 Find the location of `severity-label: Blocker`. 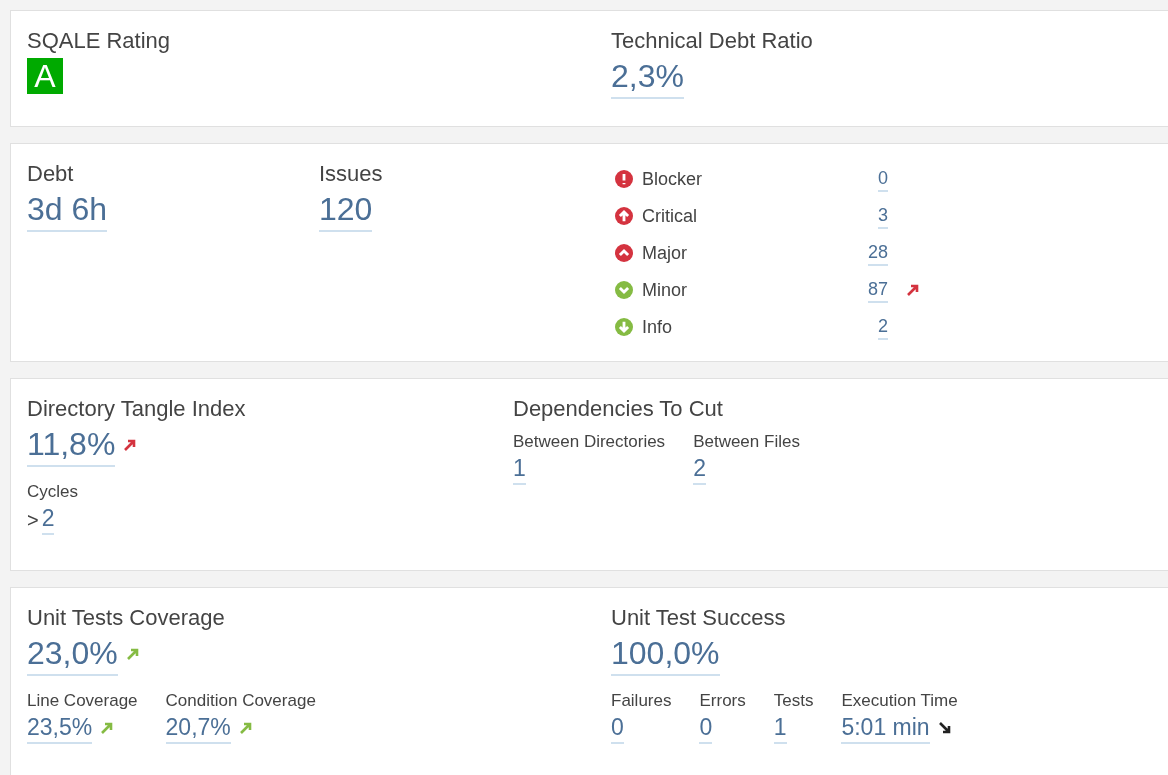

severity-label: Blocker is located at coordinates (673, 179).